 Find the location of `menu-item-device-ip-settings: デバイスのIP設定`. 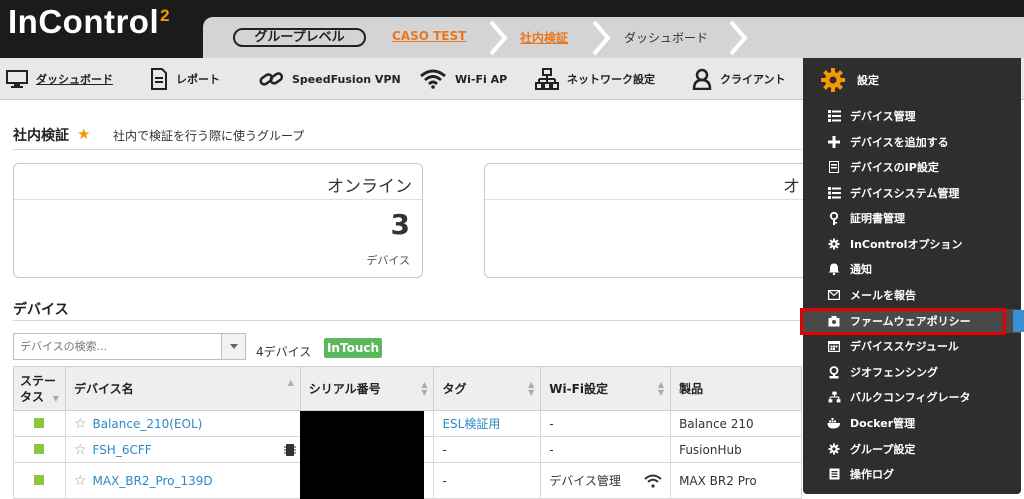

menu-item-device-ip-settings: デバイスのIP設定 is located at coordinates (912, 167).